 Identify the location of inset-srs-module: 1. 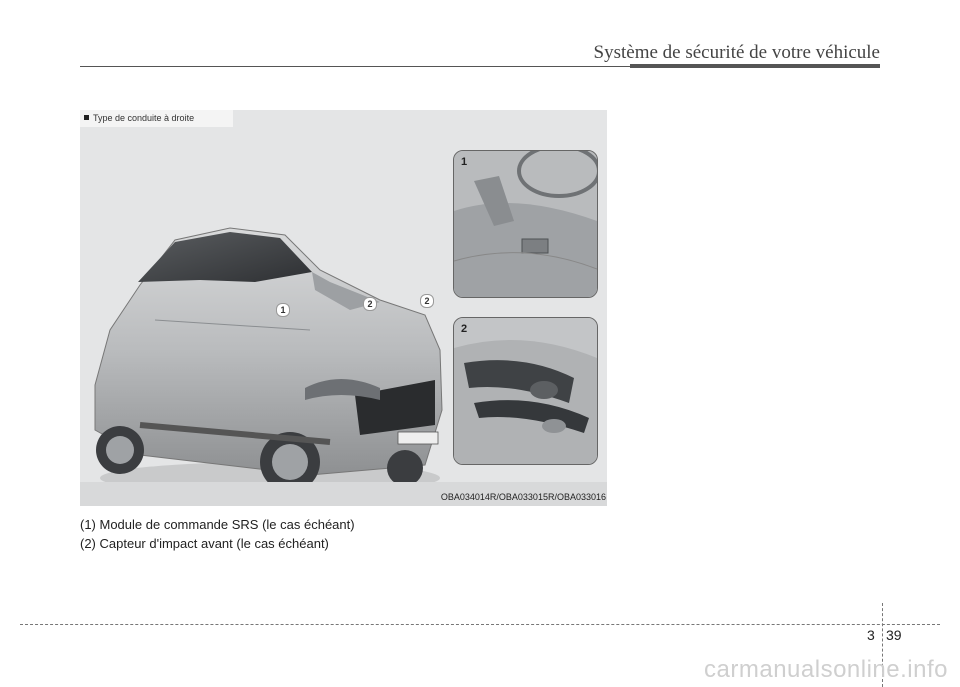
(525, 224).